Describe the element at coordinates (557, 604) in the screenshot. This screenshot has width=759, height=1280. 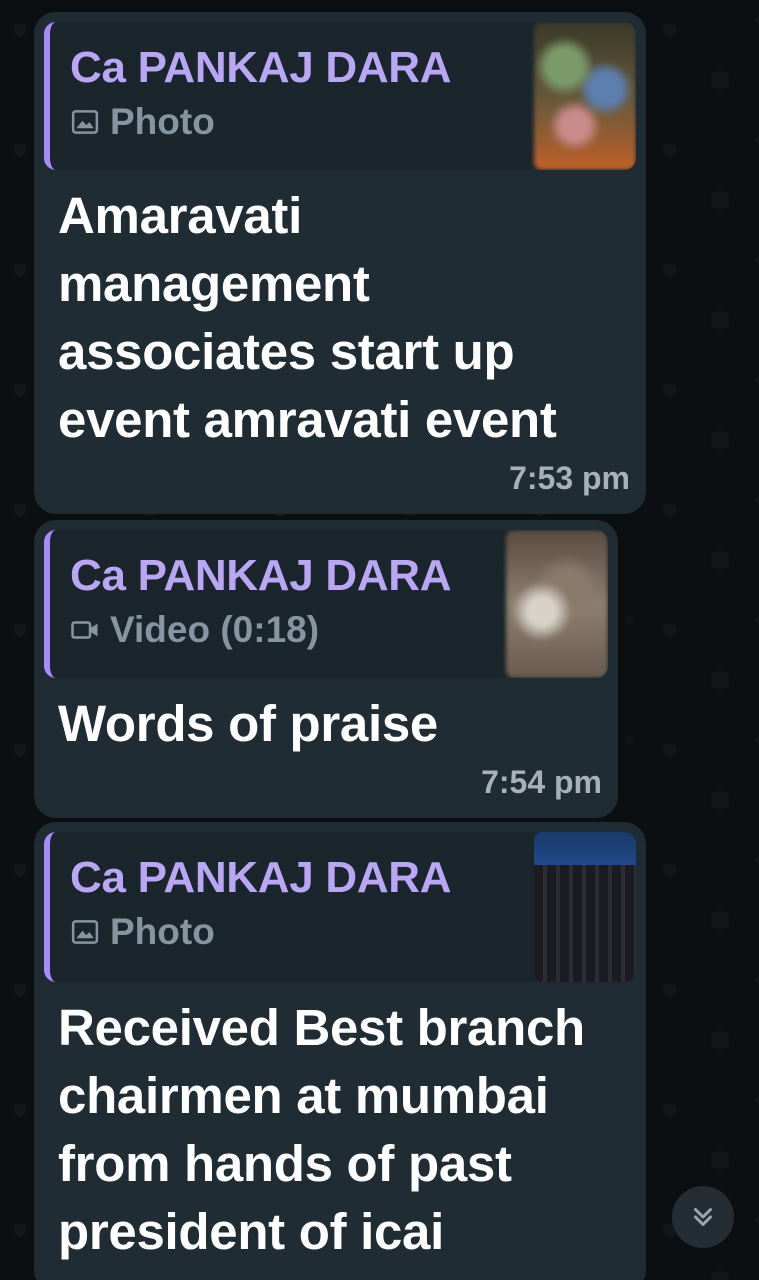
I see `video-thumbnail` at that location.